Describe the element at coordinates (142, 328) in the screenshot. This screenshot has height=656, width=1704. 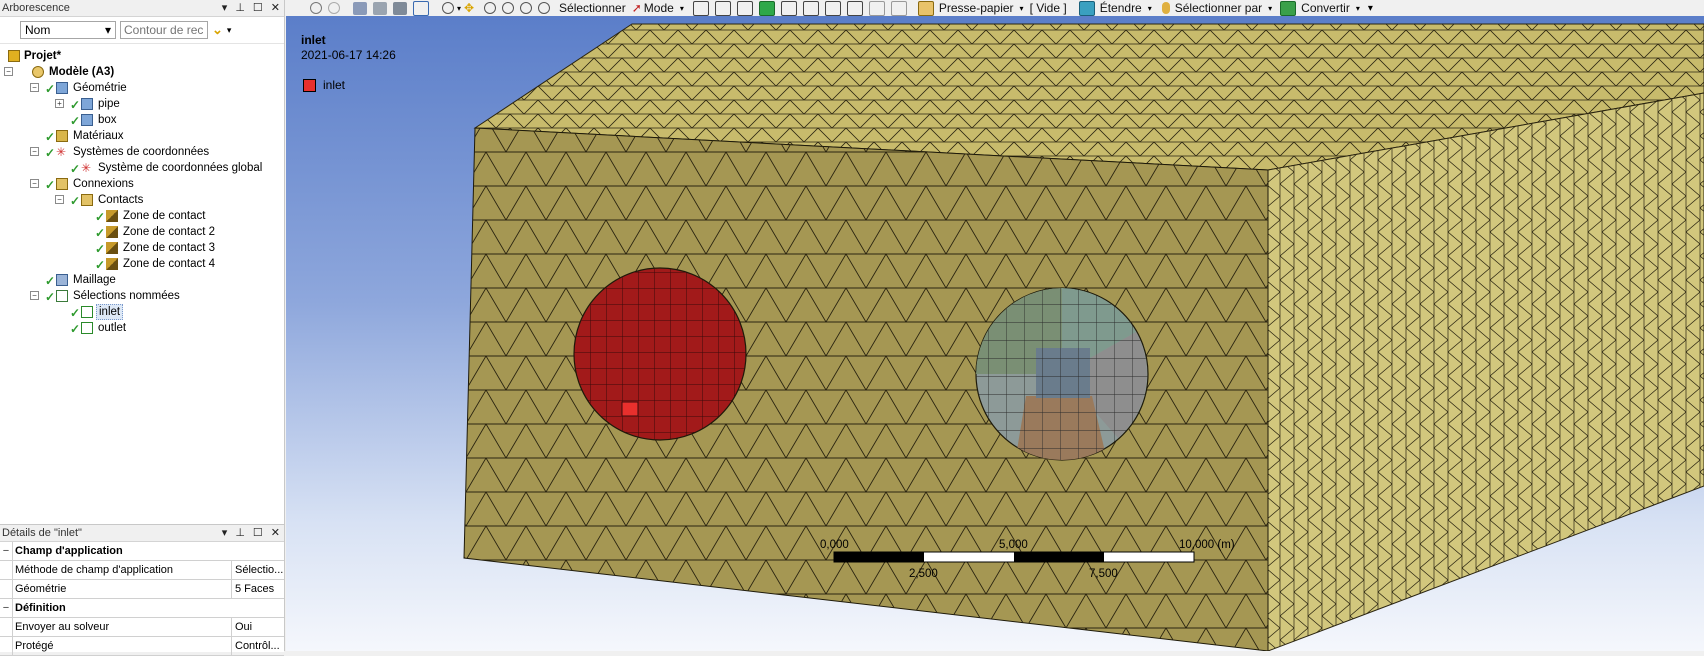
I see `tree-item-outlet: ✓ outlet` at that location.